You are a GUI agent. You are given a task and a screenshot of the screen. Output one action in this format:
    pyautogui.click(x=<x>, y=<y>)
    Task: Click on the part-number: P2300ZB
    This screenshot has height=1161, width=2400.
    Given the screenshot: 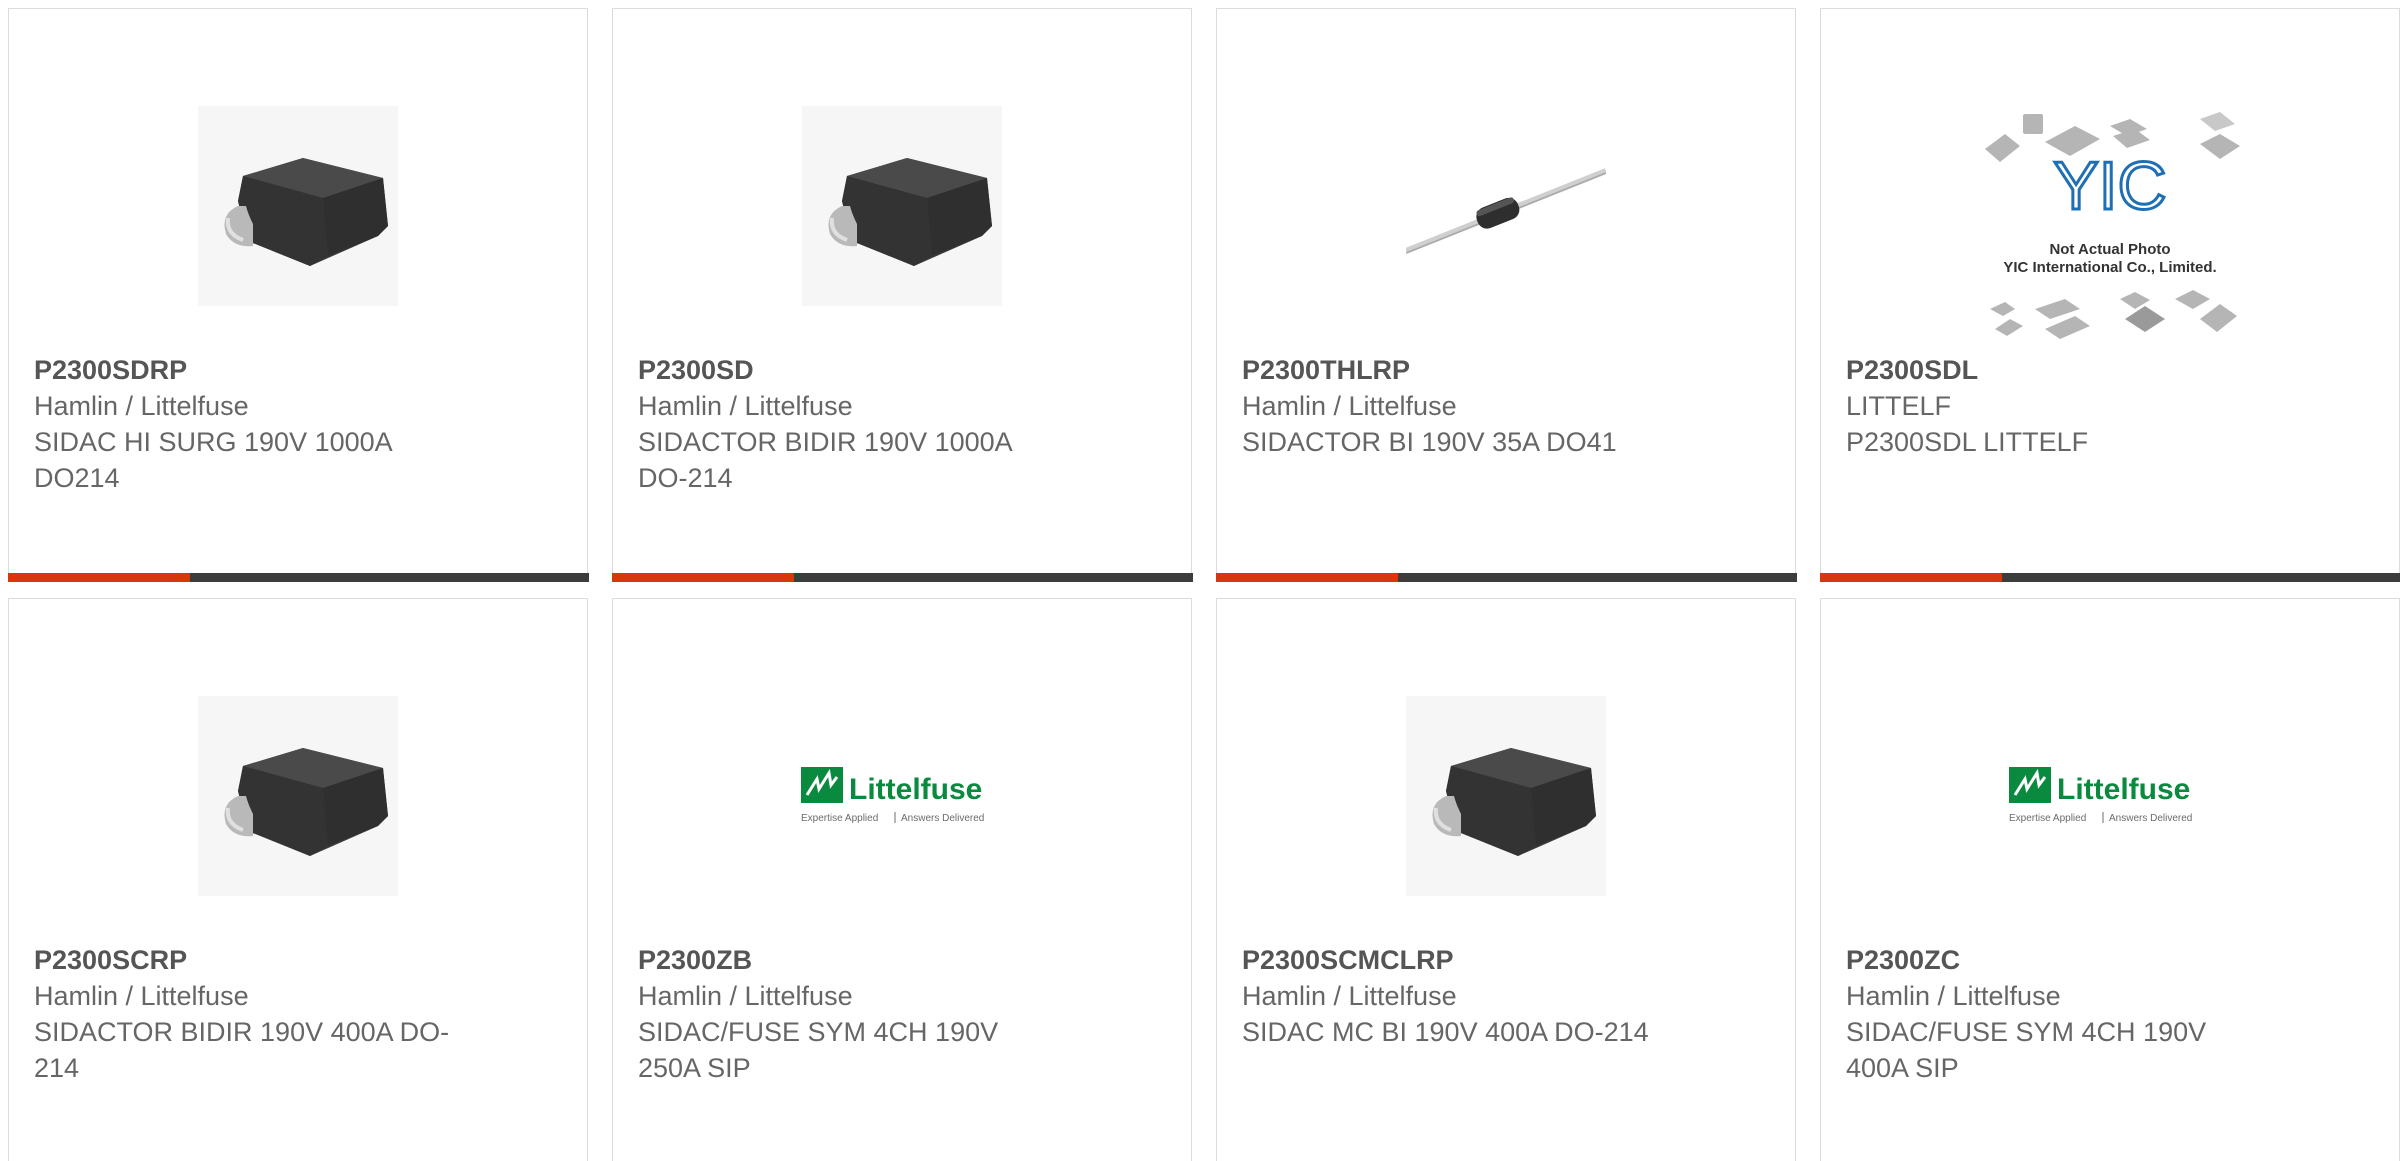 What is the action you would take?
    pyautogui.click(x=848, y=960)
    